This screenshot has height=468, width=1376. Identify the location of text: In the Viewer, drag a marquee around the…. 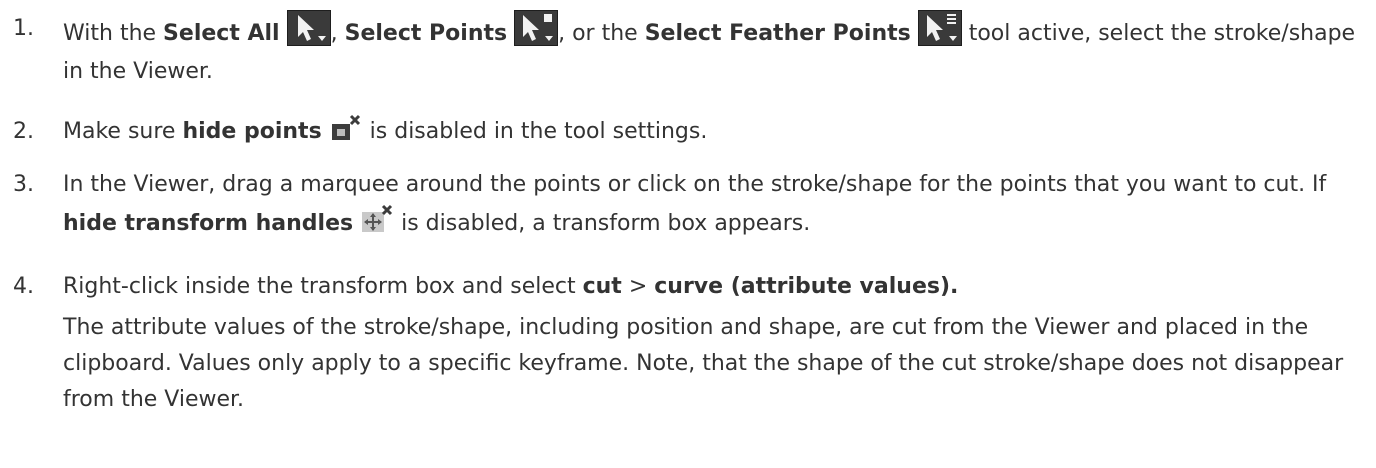
(695, 184).